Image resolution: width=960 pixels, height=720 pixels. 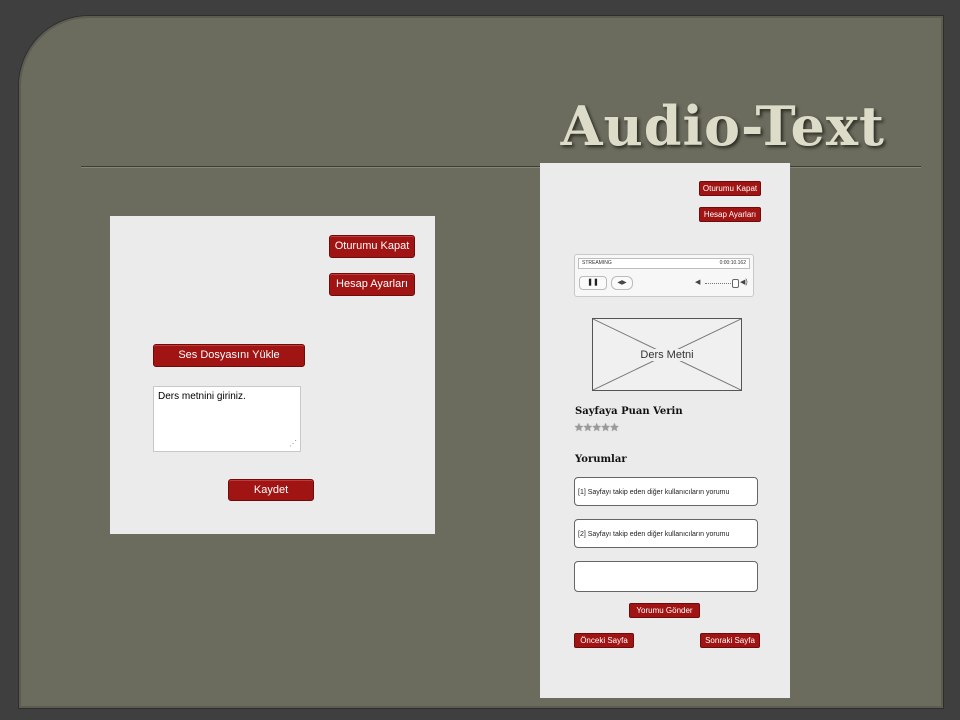 What do you see at coordinates (732, 263) in the screenshot?
I see `player-time: 0:00:10.162` at bounding box center [732, 263].